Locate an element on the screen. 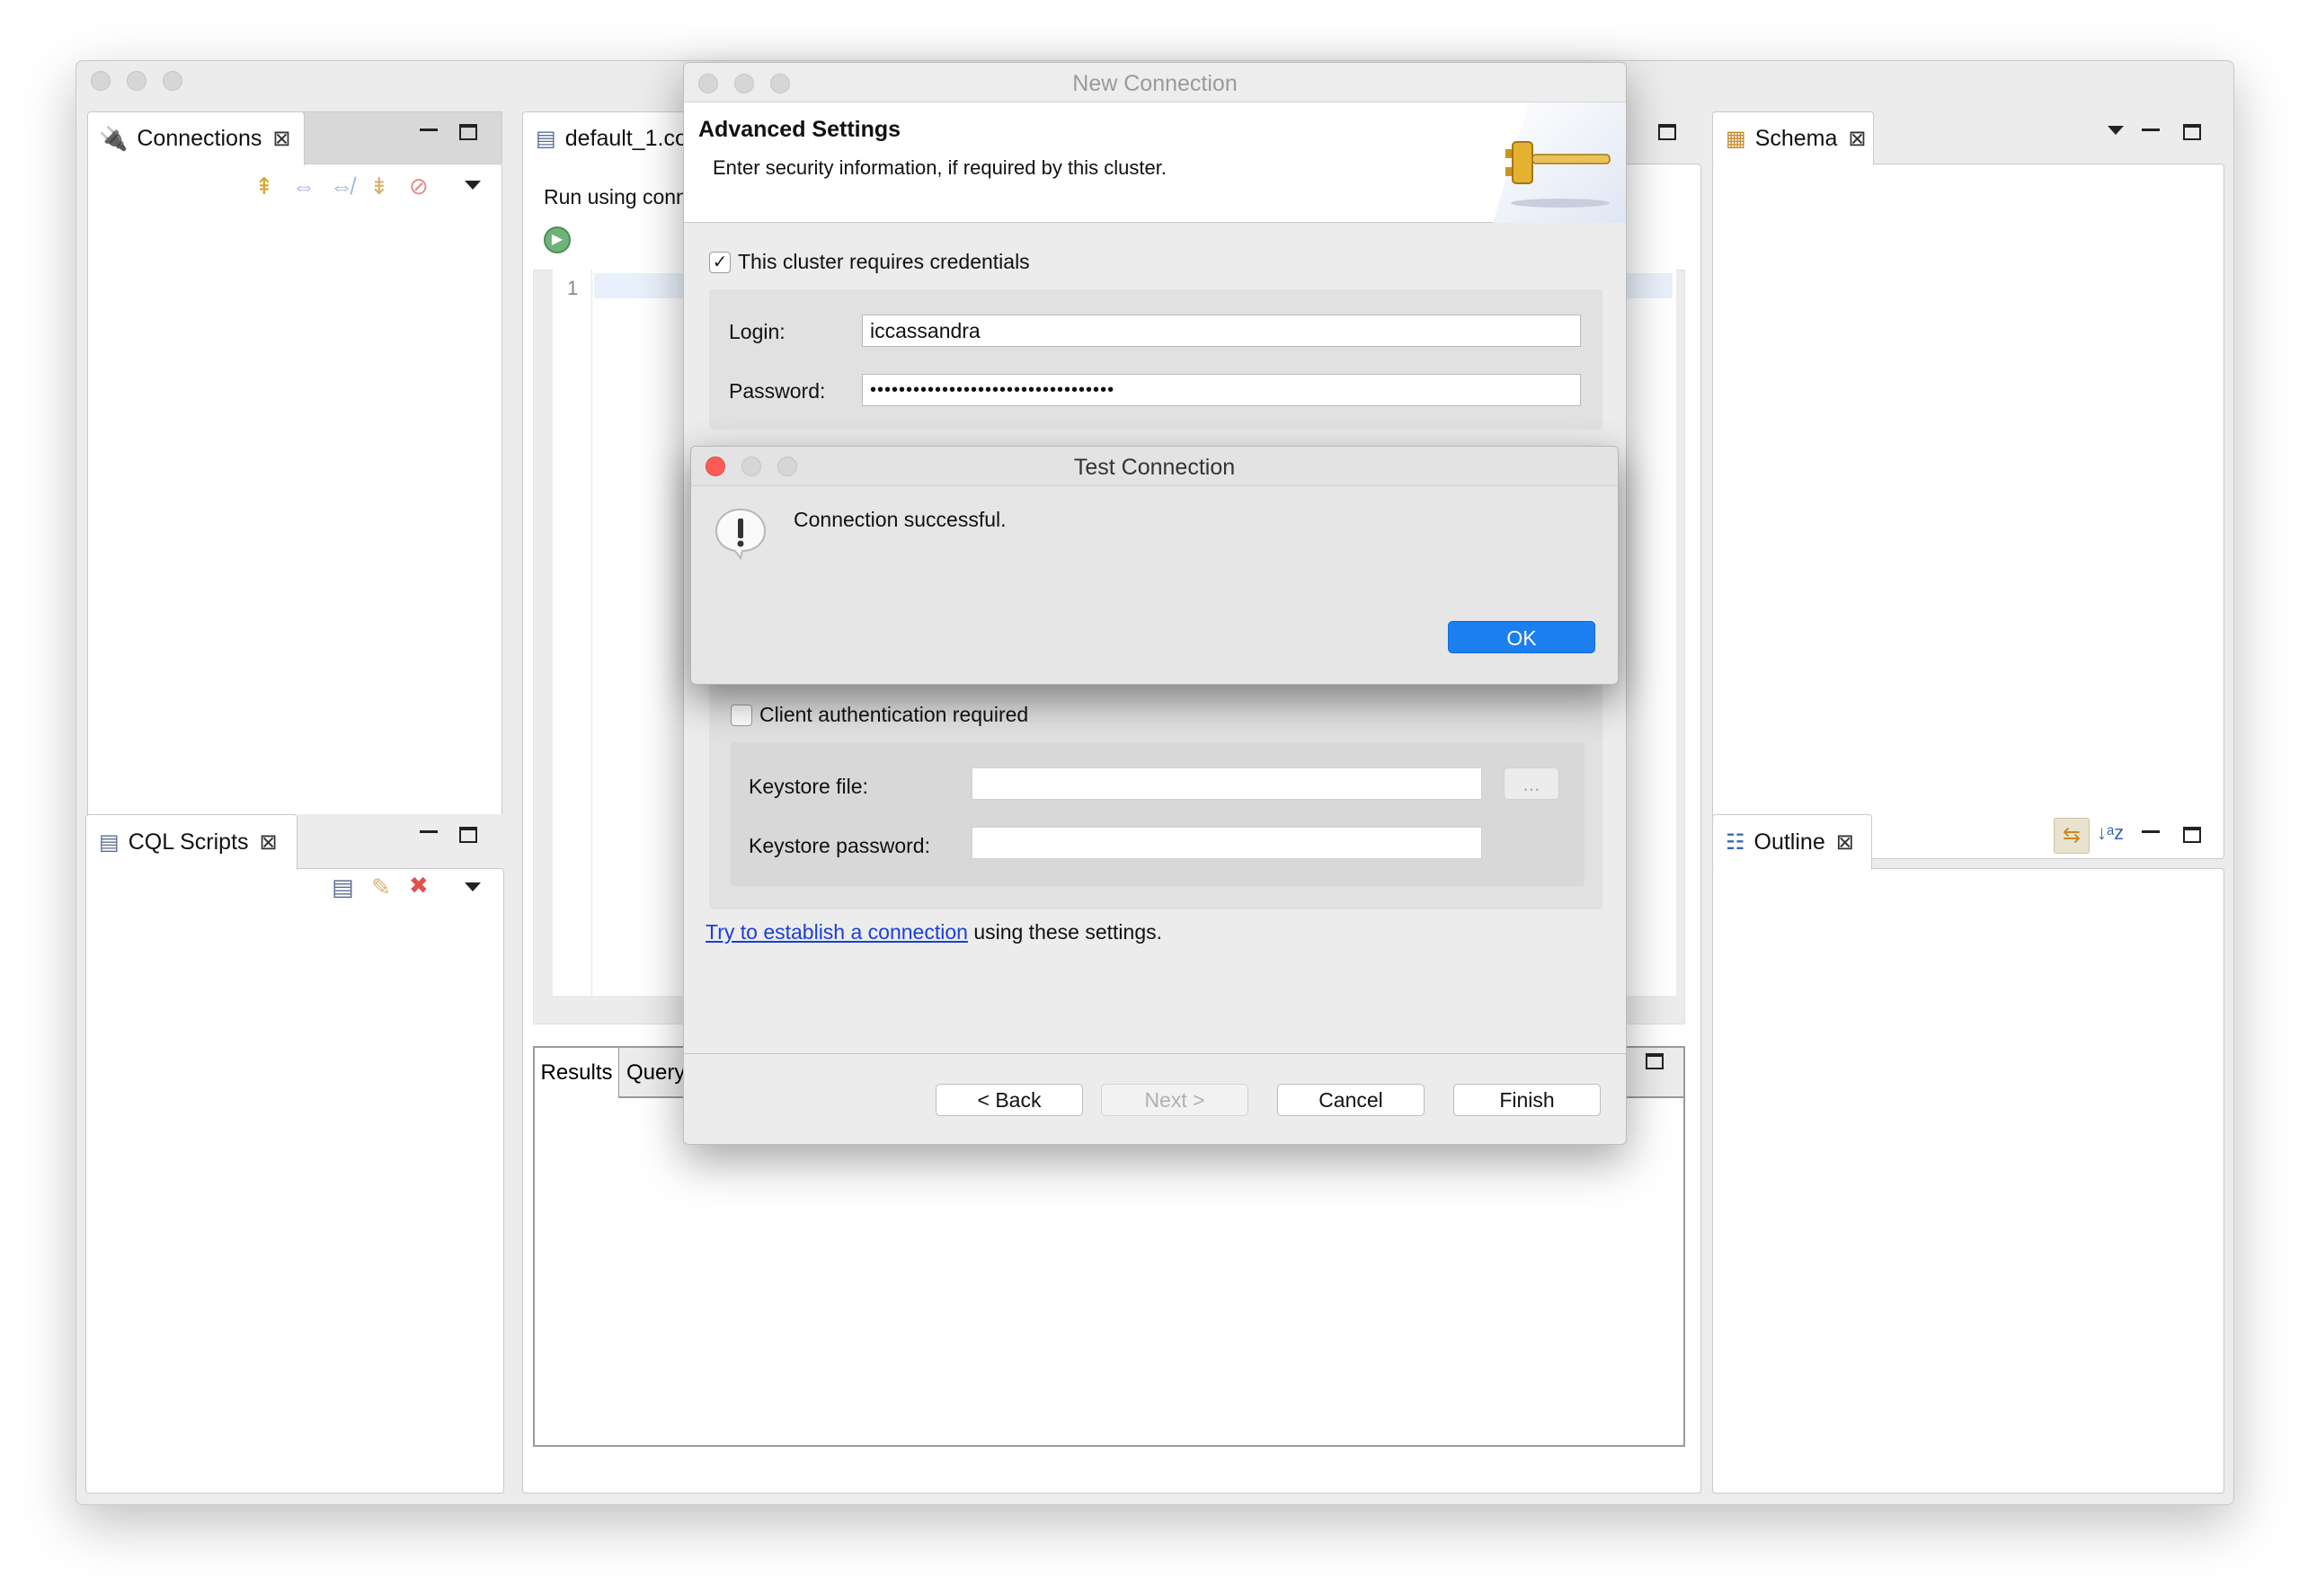  tab-schema: ▦ Schema ⊠ is located at coordinates (1793, 138).